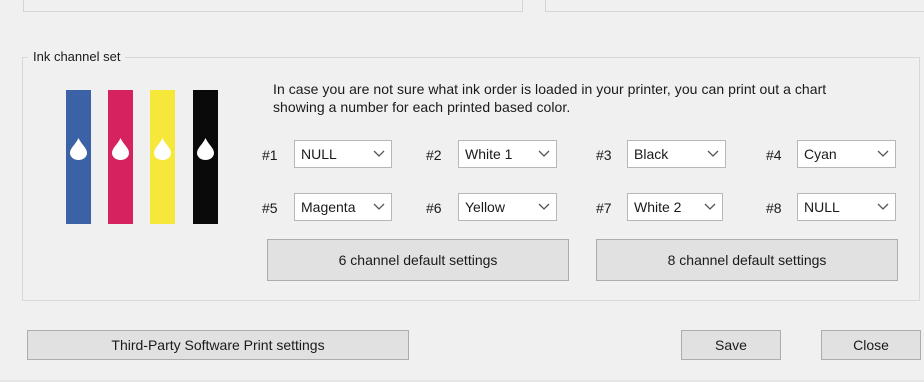 Image resolution: width=924 pixels, height=382 pixels. What do you see at coordinates (434, 155) in the screenshot?
I see `channel-label-2: #2` at bounding box center [434, 155].